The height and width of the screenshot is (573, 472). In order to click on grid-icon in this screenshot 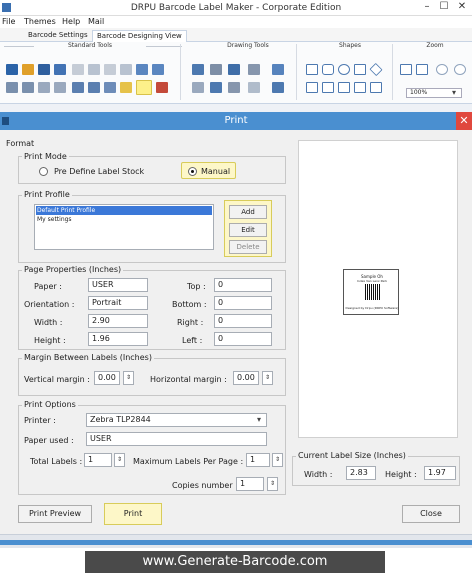, I will do `click(78, 87)`.